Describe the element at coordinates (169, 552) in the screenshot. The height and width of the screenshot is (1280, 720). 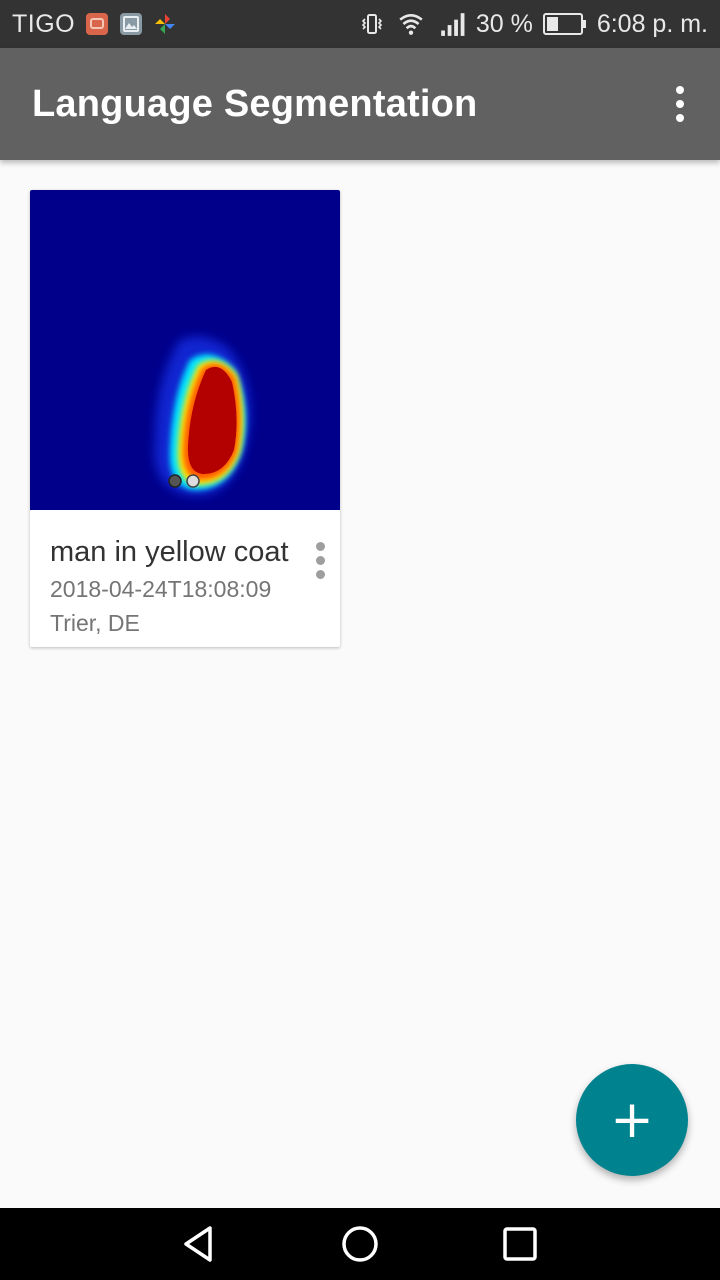
I see `card-title: man in yellow coat` at that location.